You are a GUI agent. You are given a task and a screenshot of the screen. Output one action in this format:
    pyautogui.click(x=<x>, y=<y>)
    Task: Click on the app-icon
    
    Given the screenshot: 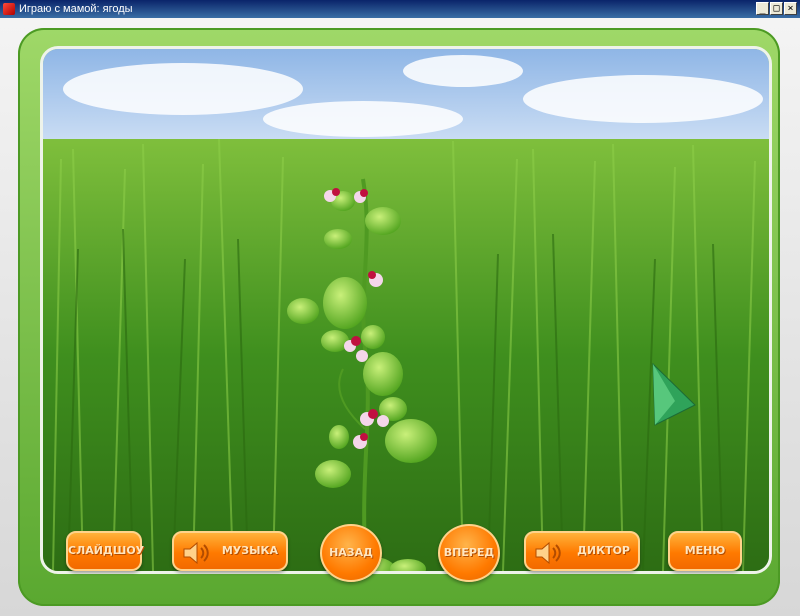 What is the action you would take?
    pyautogui.click(x=9, y=9)
    